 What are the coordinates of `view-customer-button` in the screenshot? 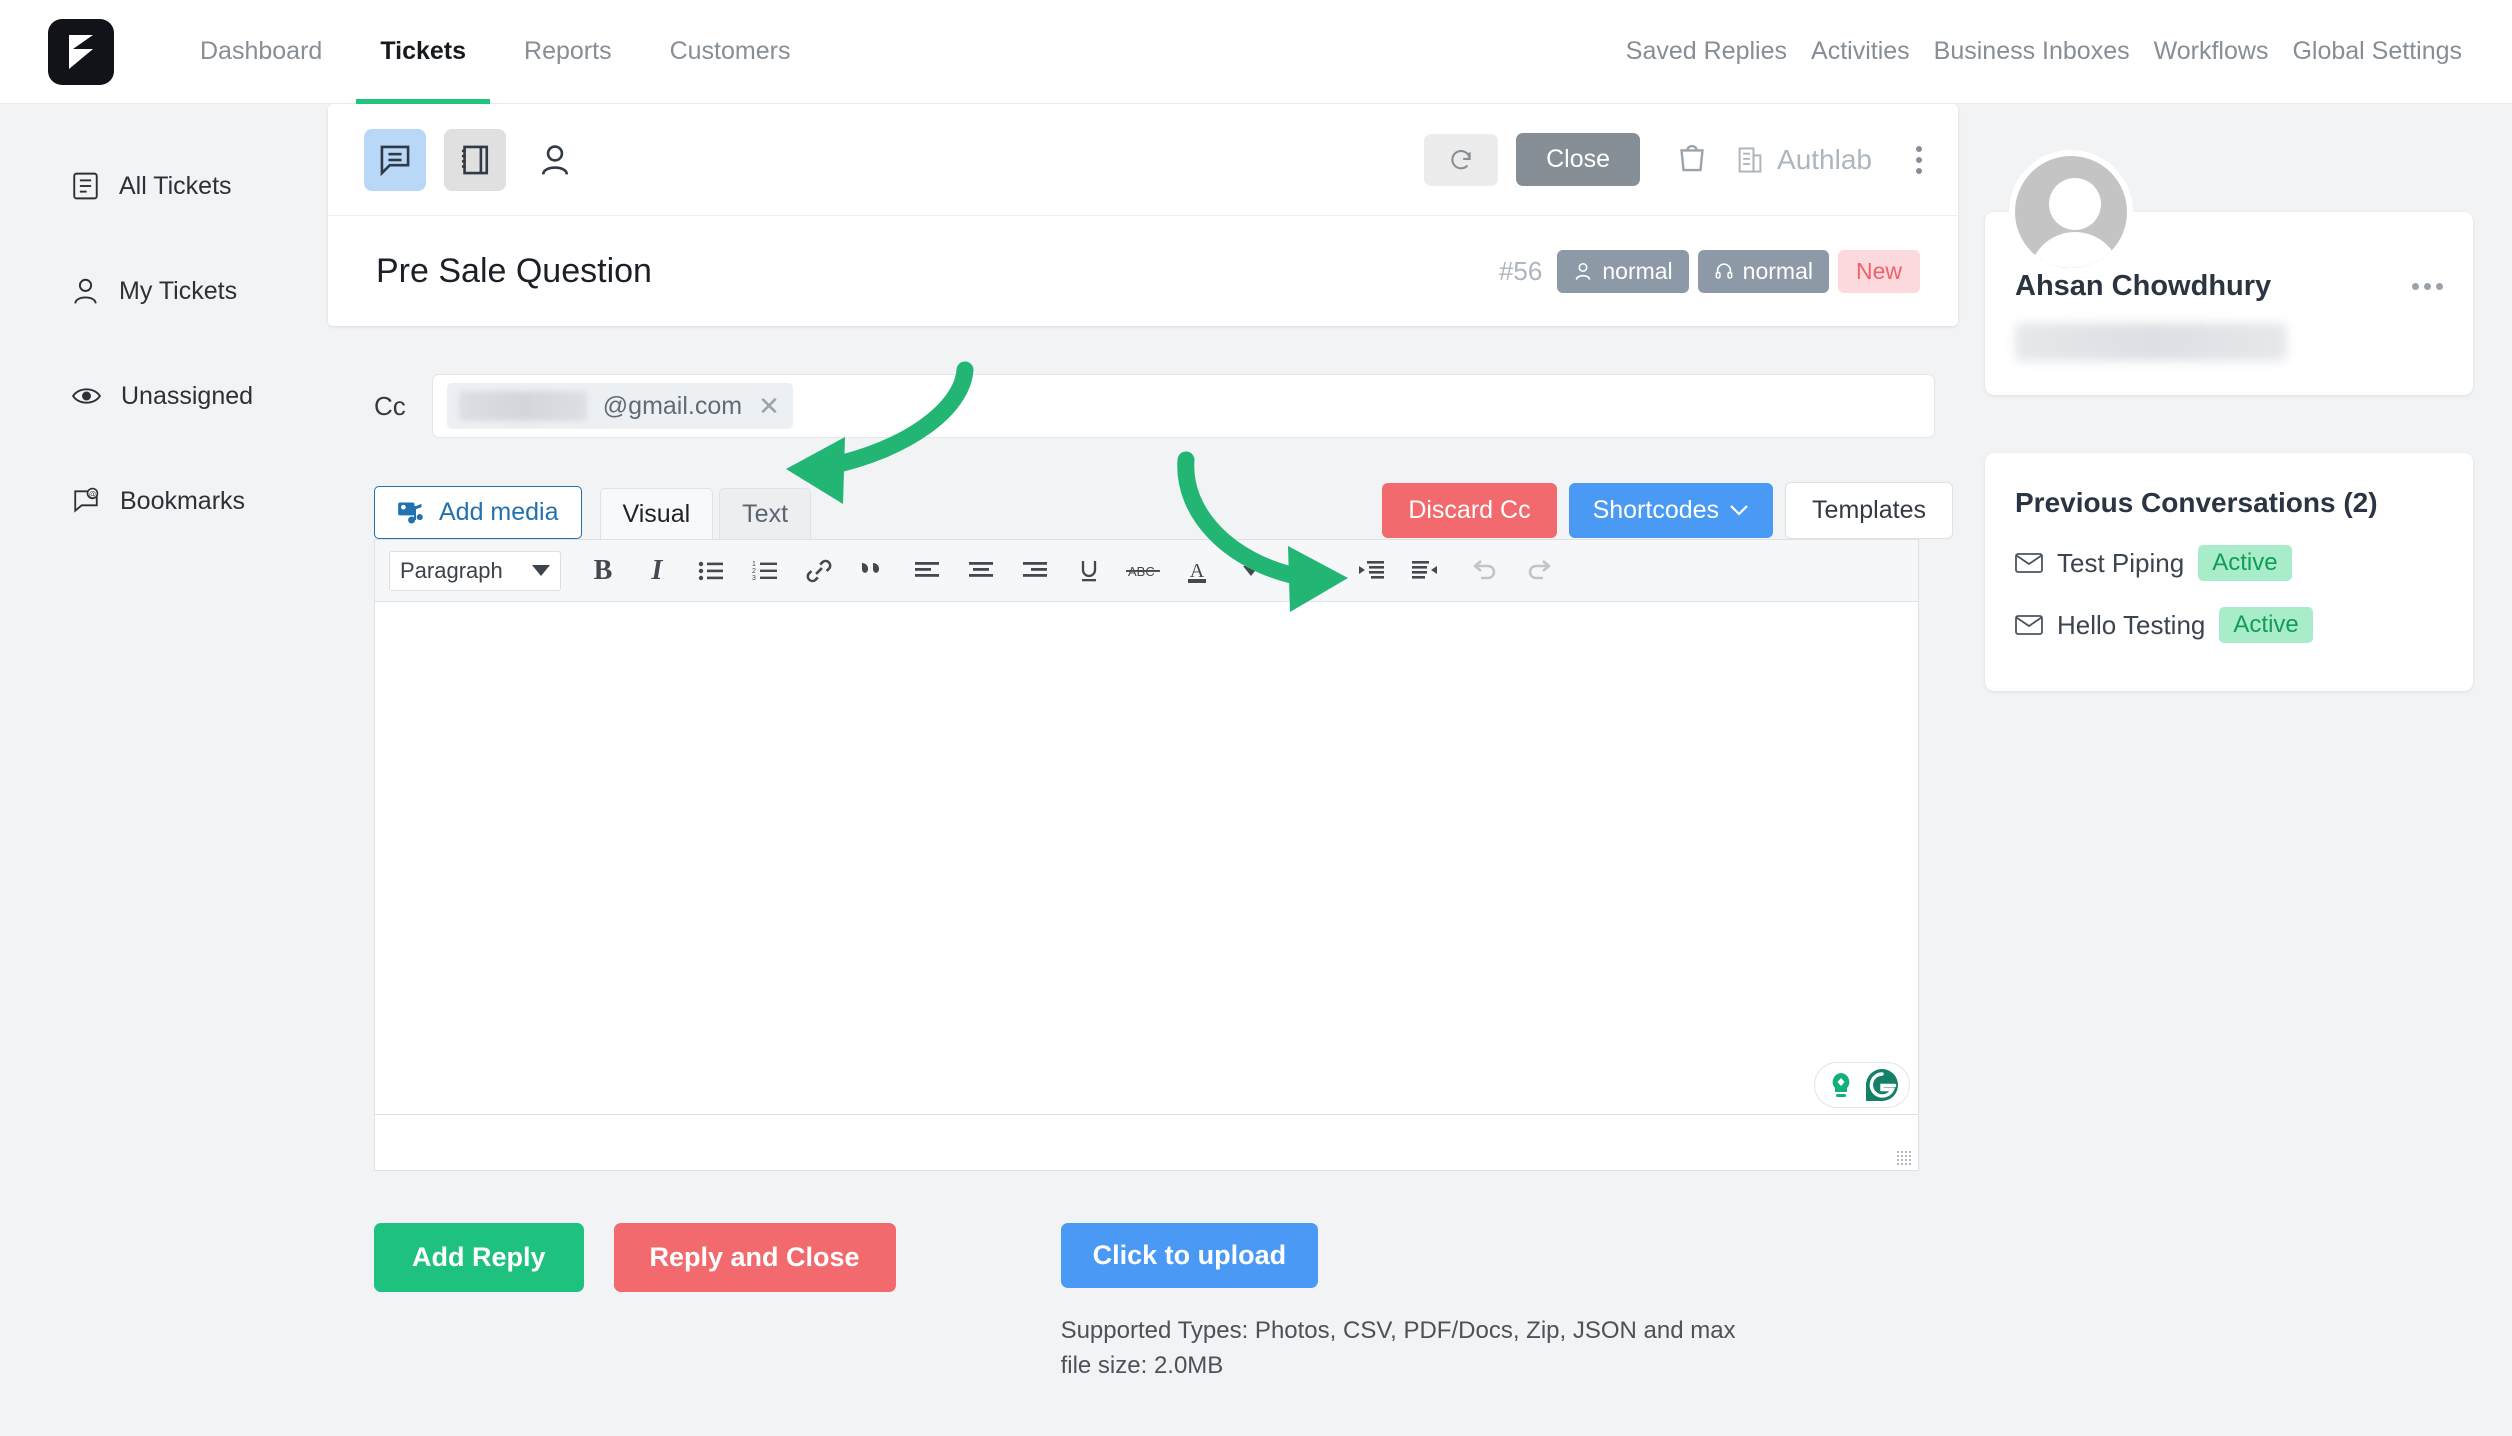 It's located at (555, 160).